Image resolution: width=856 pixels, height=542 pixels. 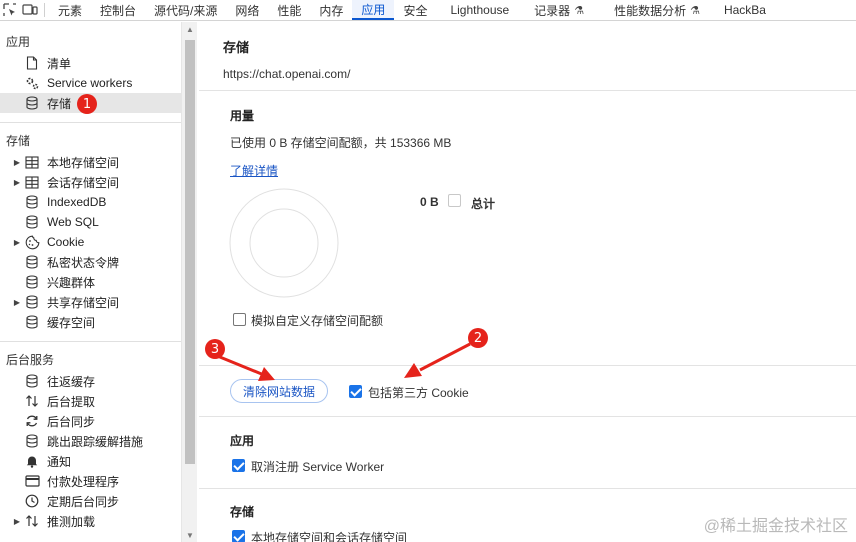 I want to click on origin-url: https://chat.openai.com/, so click(x=287, y=74).